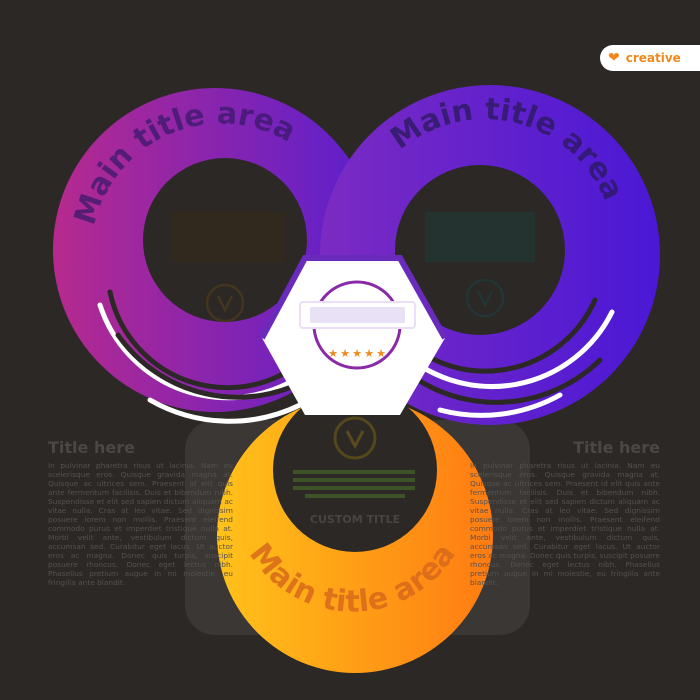  What do you see at coordinates (227, 237) in the screenshot?
I see `ring-left-placeholder` at bounding box center [227, 237].